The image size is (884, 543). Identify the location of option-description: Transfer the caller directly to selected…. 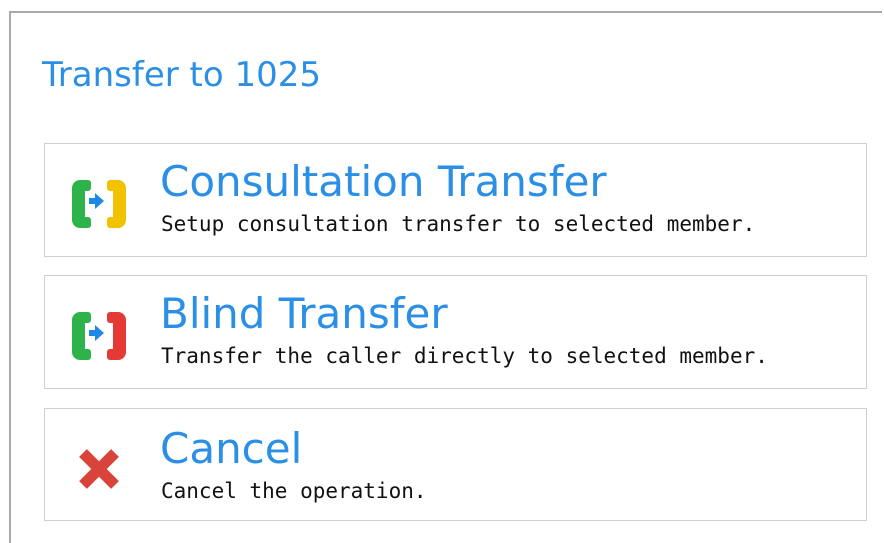
(464, 356).